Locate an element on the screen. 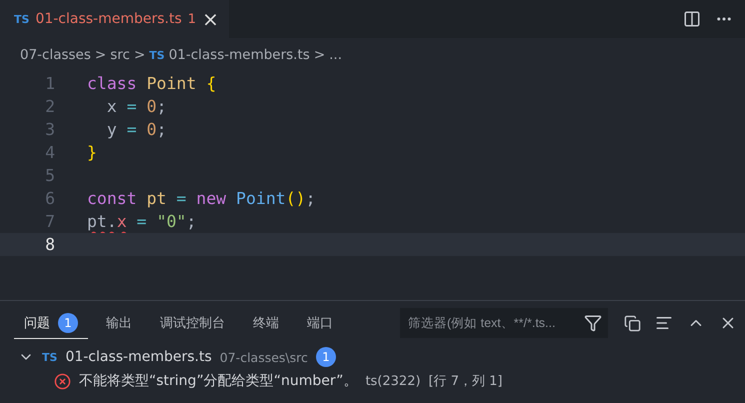 The width and height of the screenshot is (745, 403). file-name: 01-class-members.ts is located at coordinates (138, 357).